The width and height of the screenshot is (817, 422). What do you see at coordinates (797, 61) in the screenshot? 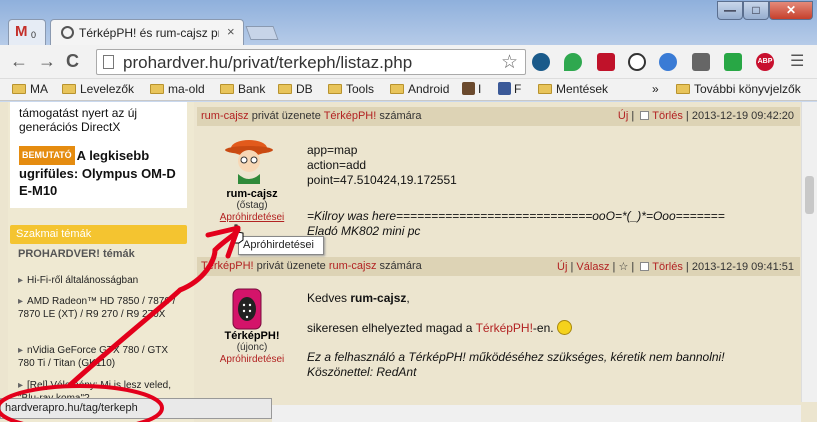
I see `chrome-menu-icon: ☰` at bounding box center [797, 61].